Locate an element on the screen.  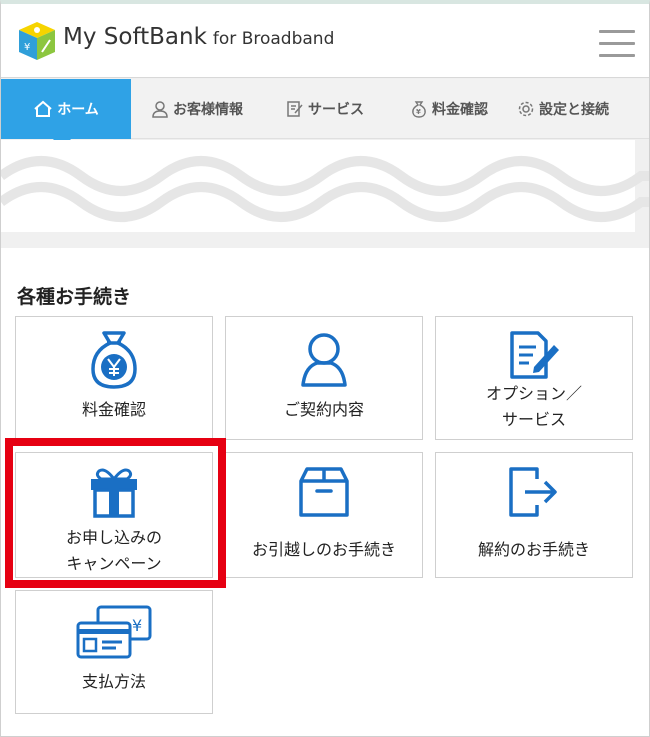
tile-options: オプション／ サービス is located at coordinates (534, 378).